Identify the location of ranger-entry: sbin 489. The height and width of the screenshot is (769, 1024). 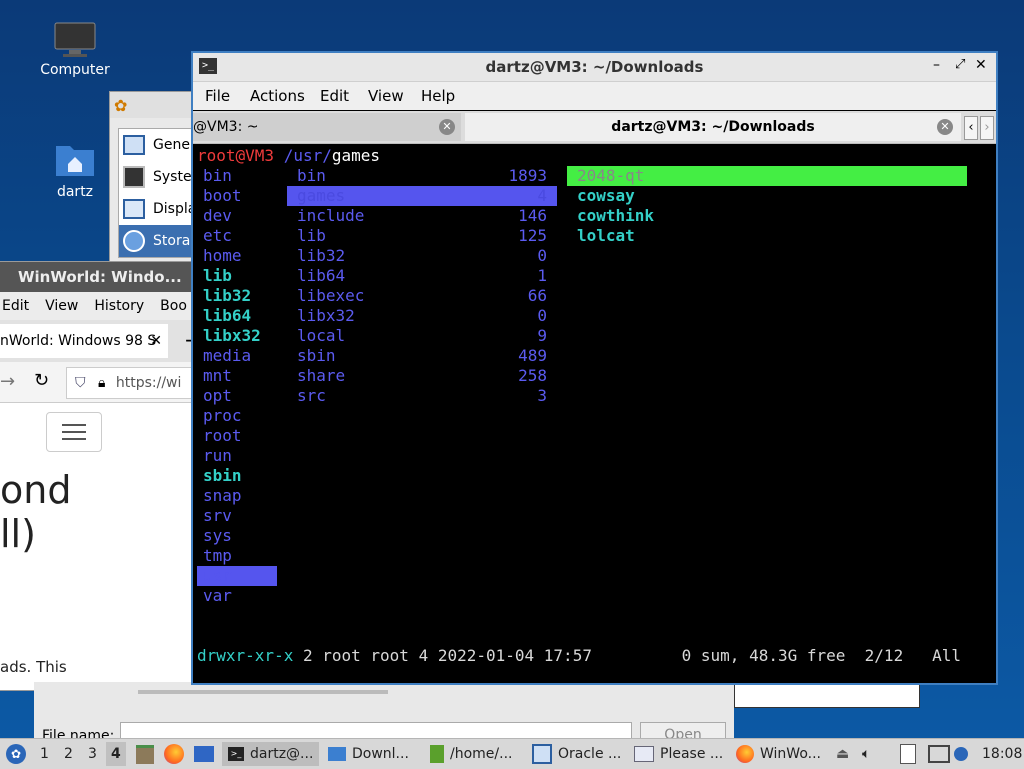
(422, 356).